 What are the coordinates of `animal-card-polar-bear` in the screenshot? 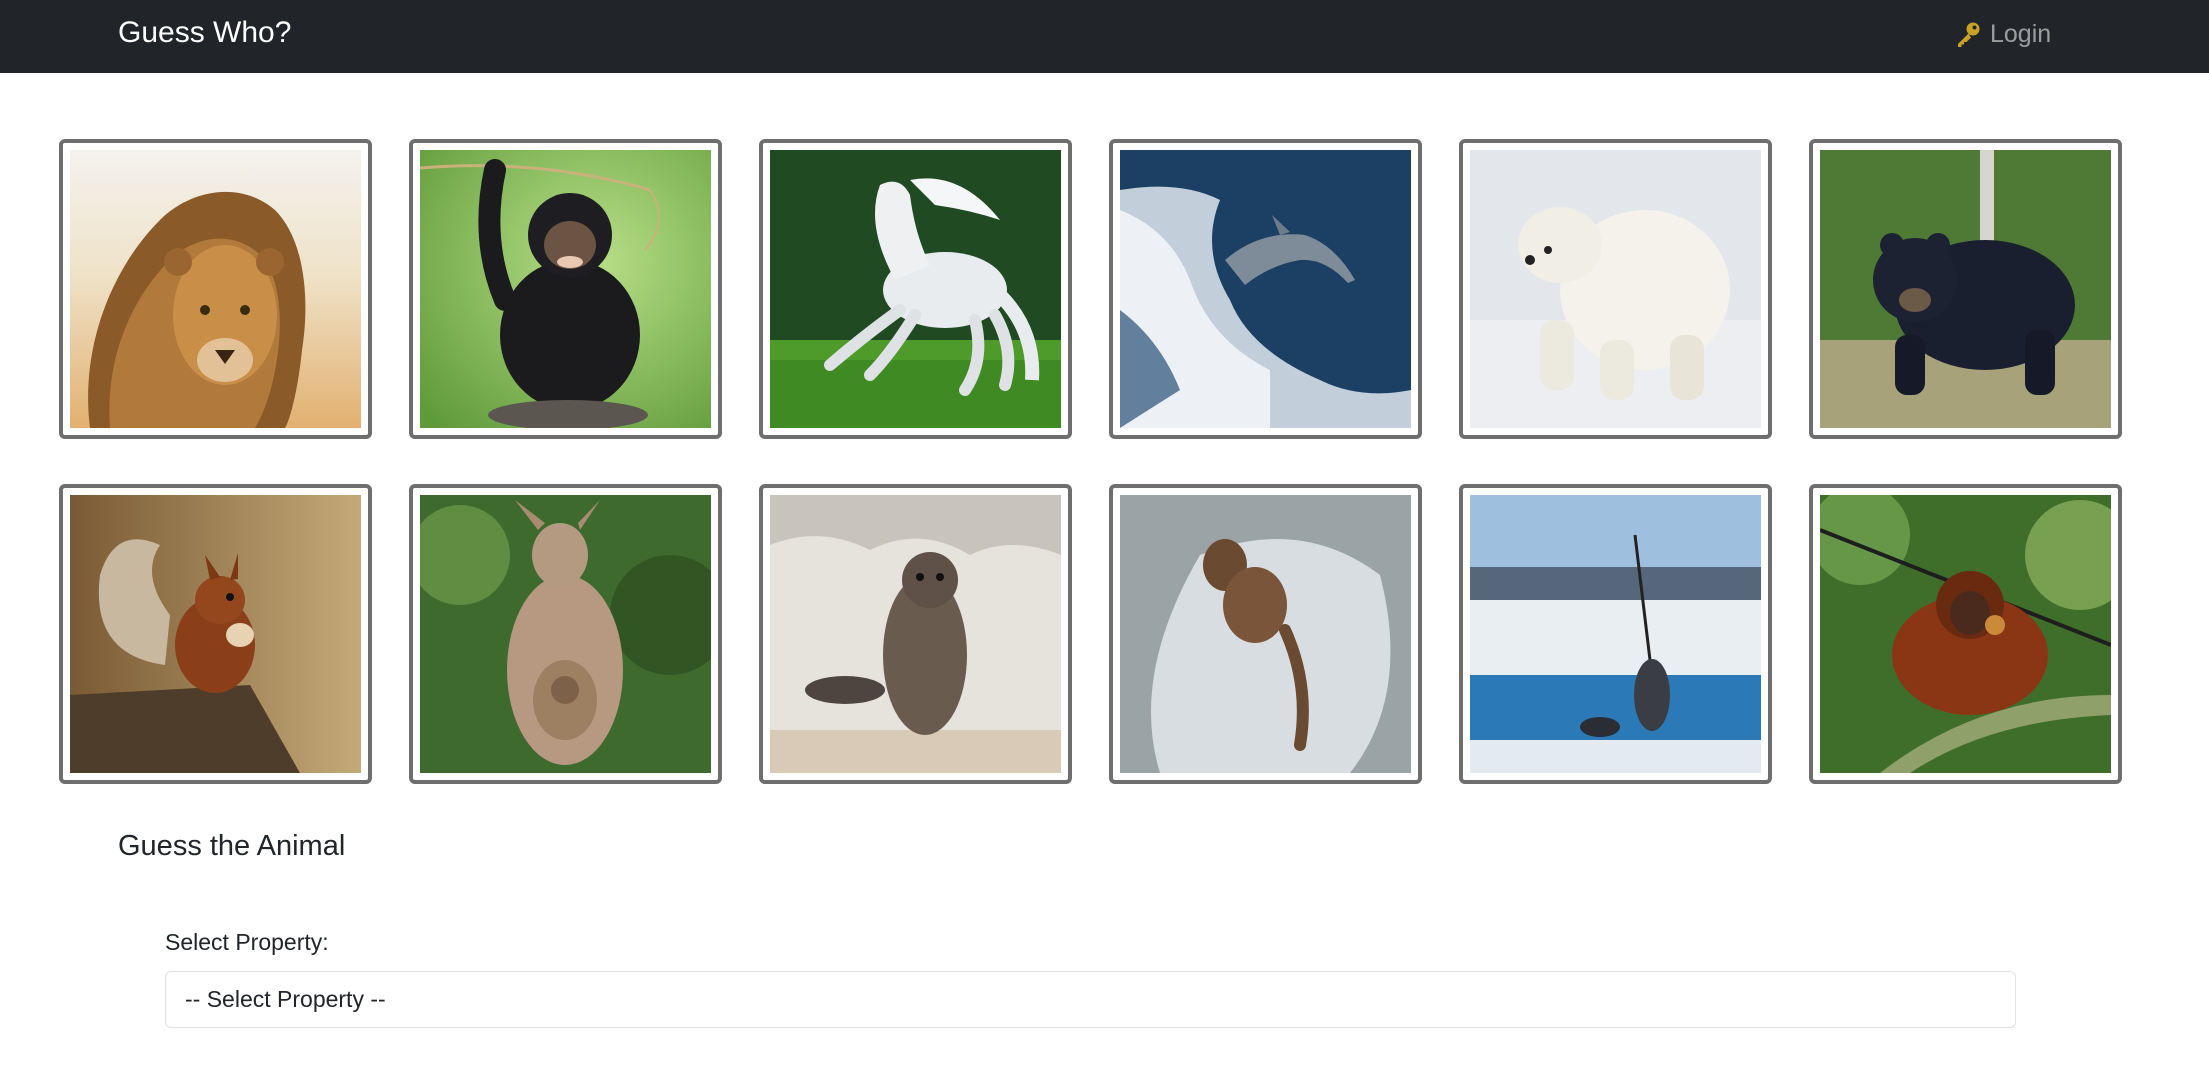 It's located at (1615, 289).